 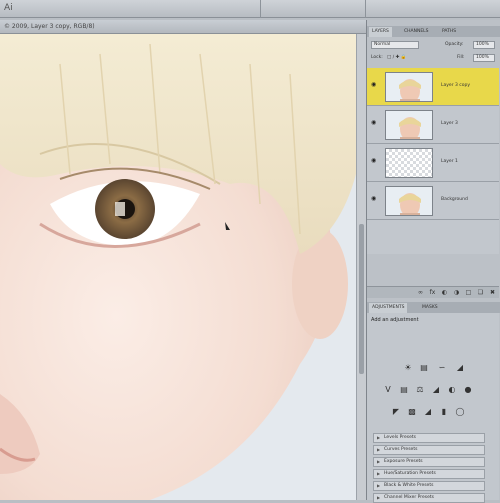 What do you see at coordinates (429, 450) in the screenshot?
I see `preset-item: Curves Presets` at bounding box center [429, 450].